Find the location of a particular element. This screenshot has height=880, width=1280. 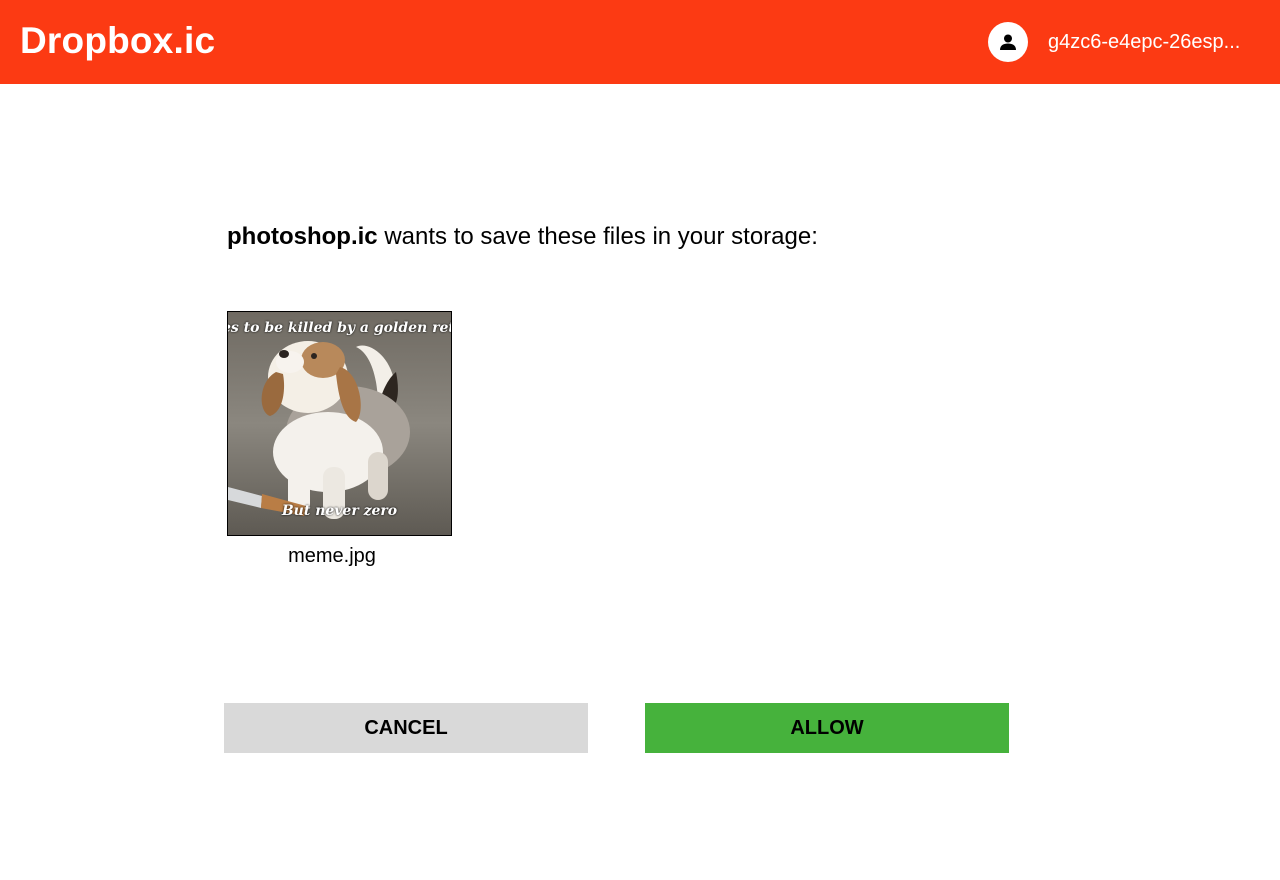

avatar is located at coordinates (1008, 42).